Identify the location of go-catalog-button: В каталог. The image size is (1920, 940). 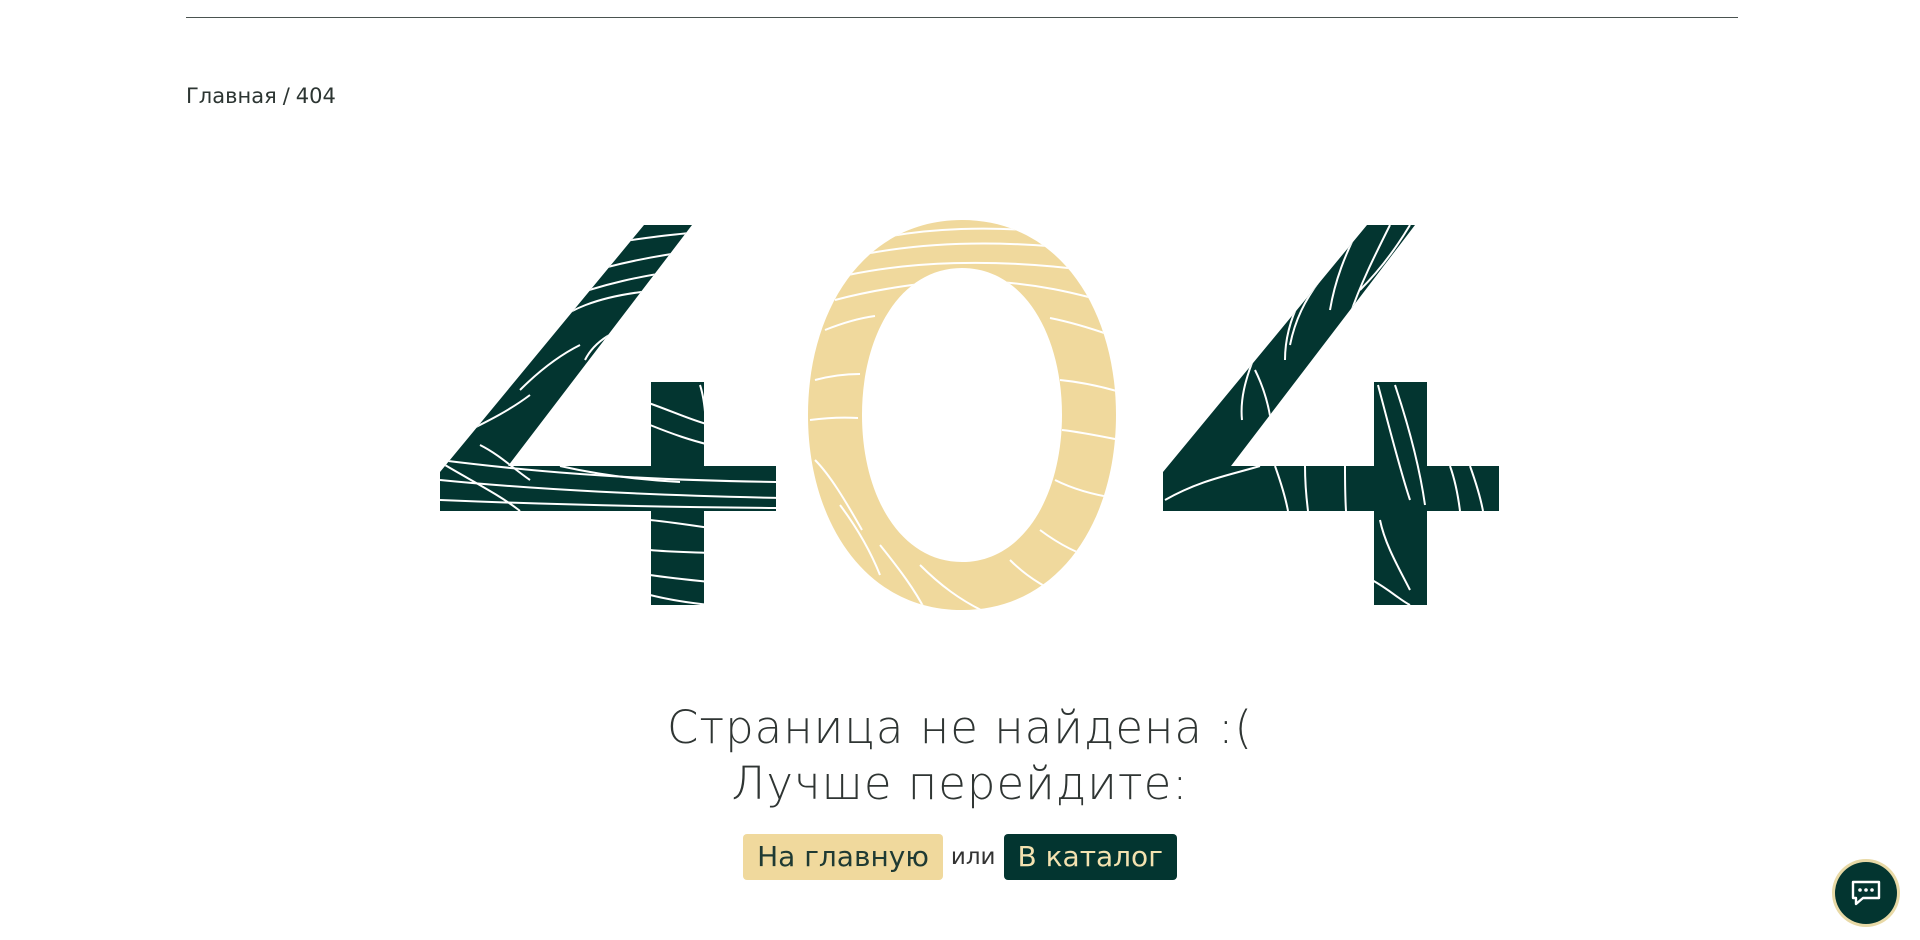
(1090, 857).